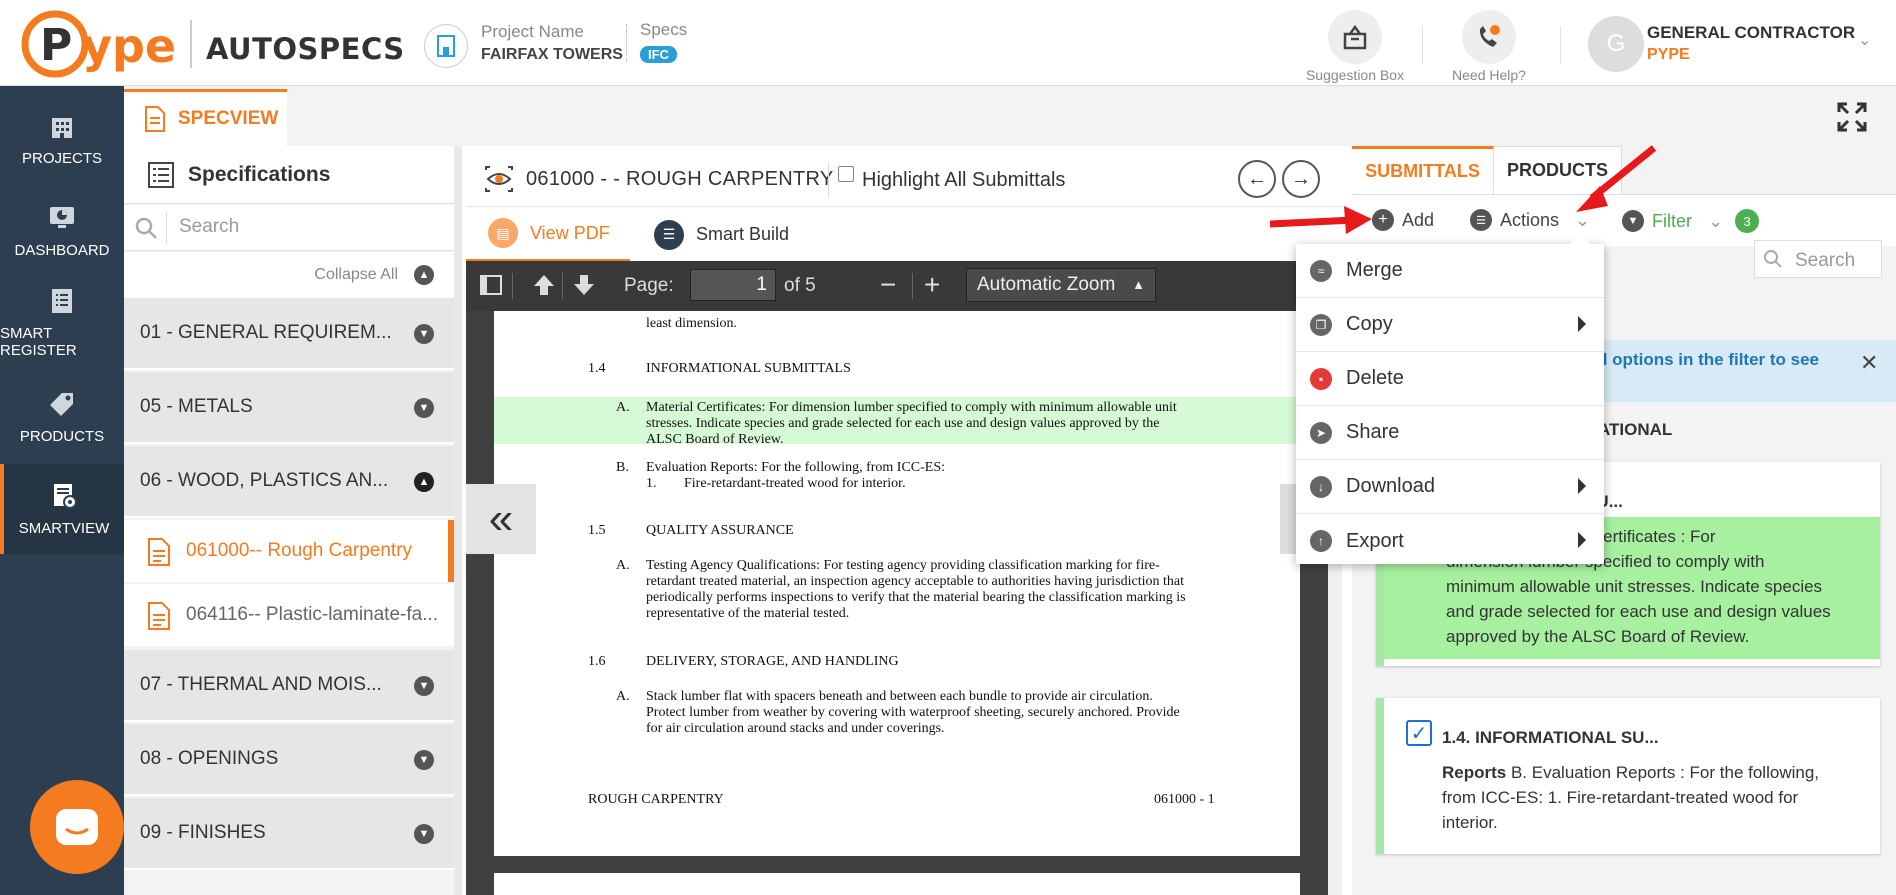 The height and width of the screenshot is (895, 1896). Describe the element at coordinates (1355, 75) in the screenshot. I see `suggestion-box-label: Suggestion Box` at that location.